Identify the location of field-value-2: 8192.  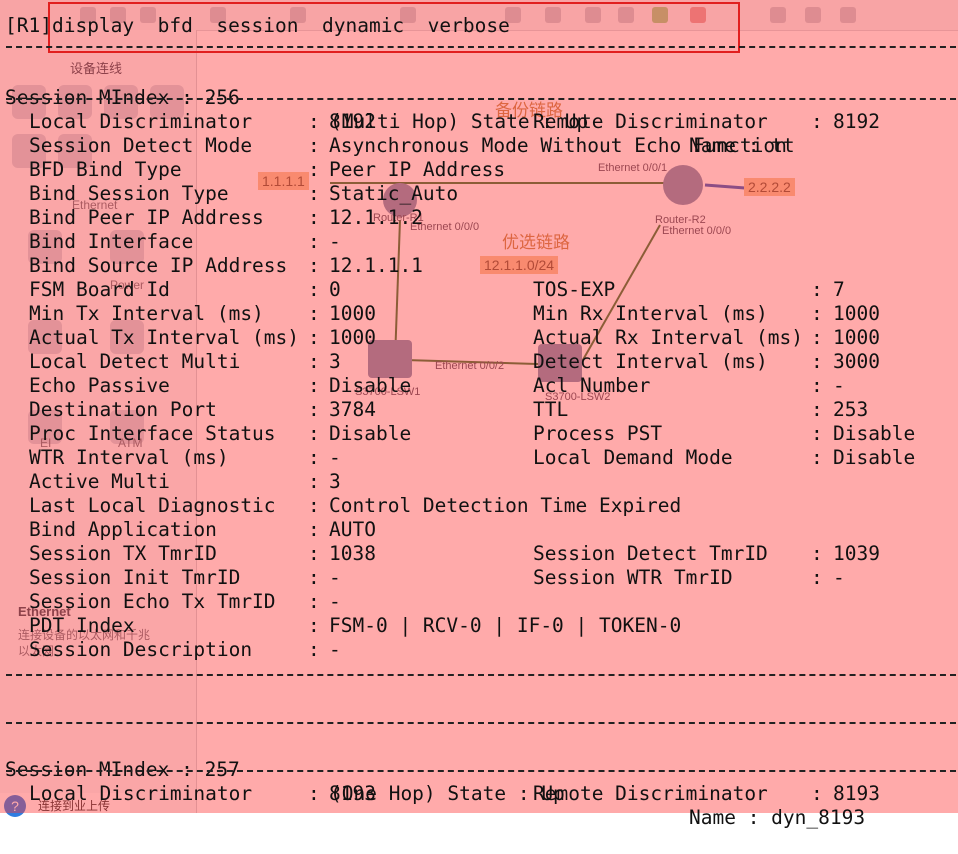
(856, 121).